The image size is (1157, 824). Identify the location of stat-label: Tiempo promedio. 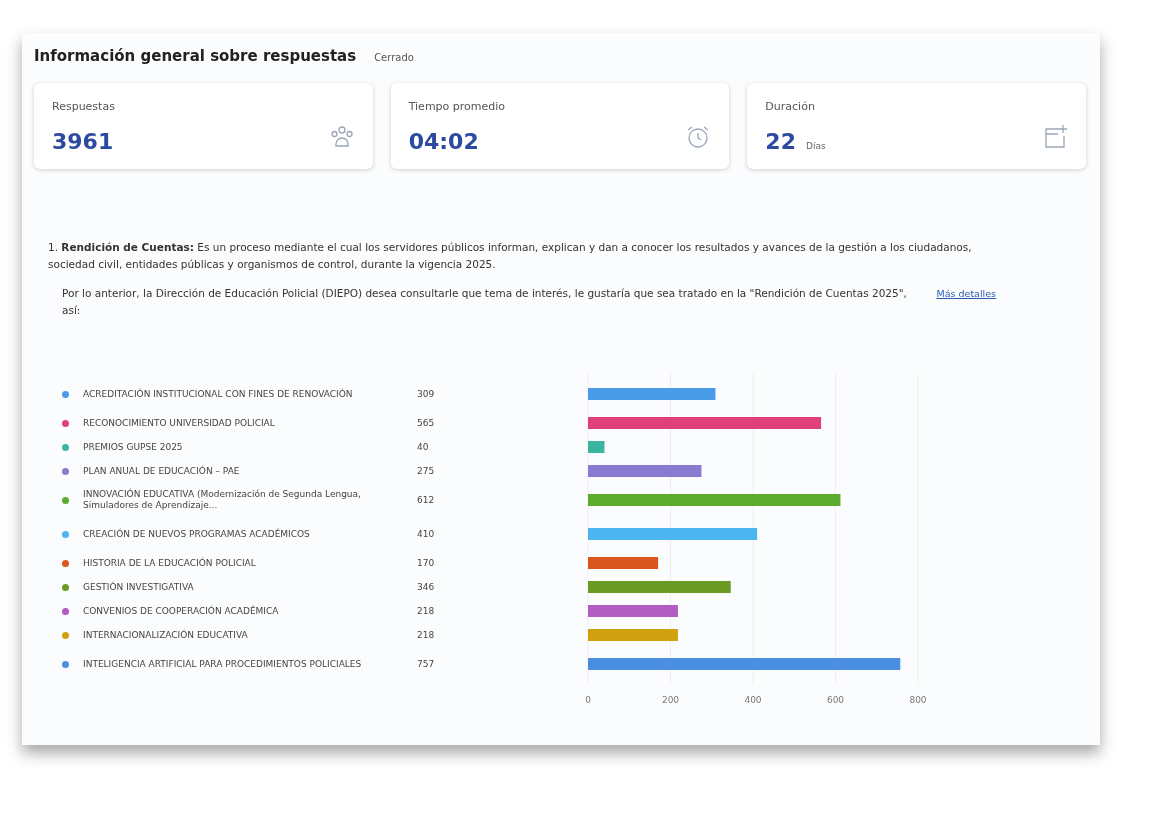
(457, 106).